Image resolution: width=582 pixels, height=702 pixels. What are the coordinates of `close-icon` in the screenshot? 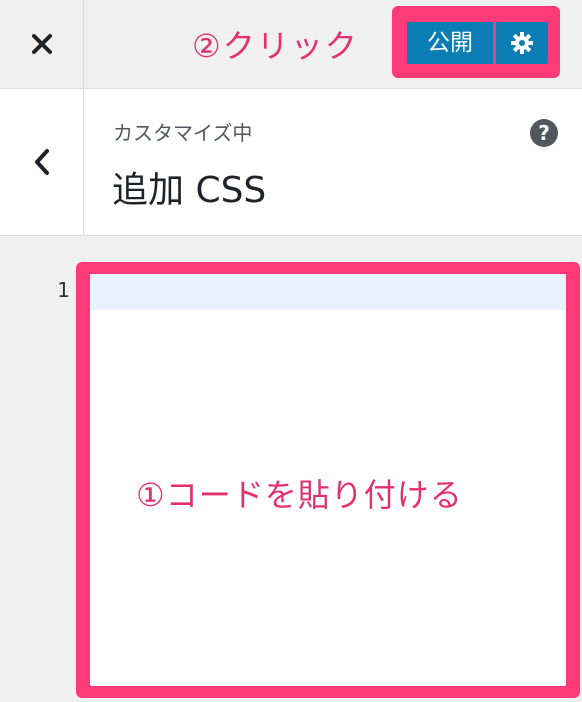 It's located at (41, 44).